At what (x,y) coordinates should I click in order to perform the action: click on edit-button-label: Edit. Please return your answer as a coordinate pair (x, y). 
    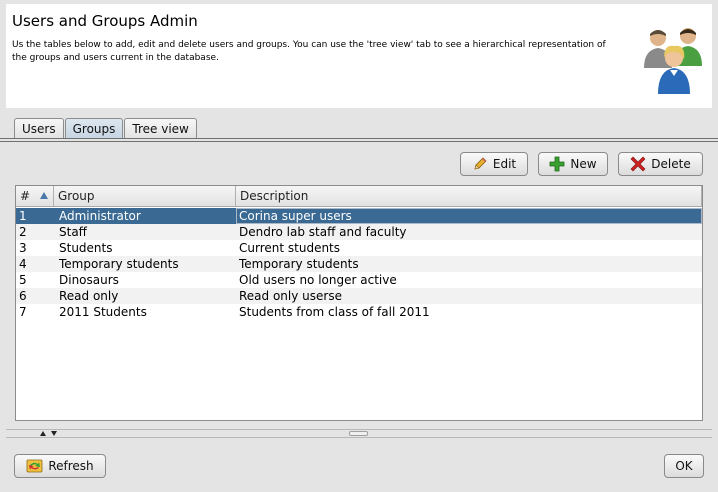
    Looking at the image, I should click on (504, 164).